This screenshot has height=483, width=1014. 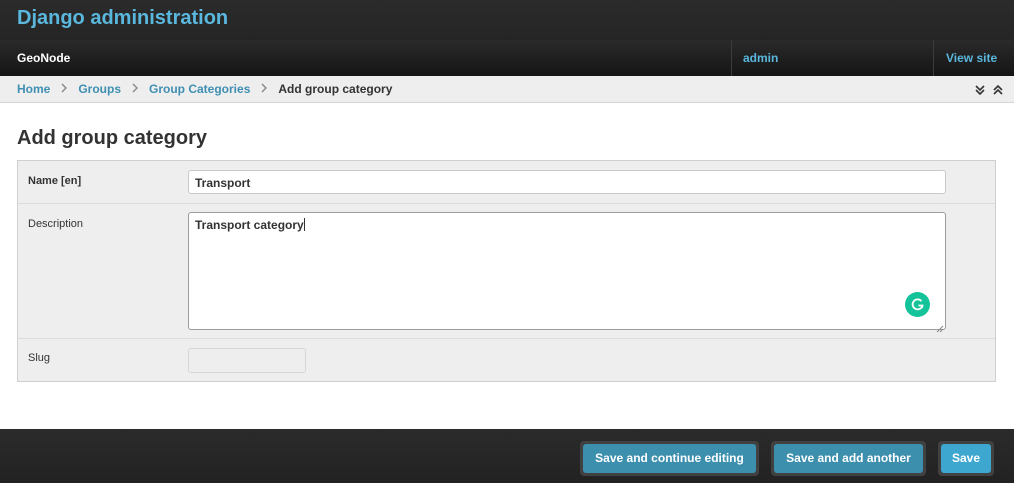 I want to click on site-name: GeoNode, so click(x=44, y=58).